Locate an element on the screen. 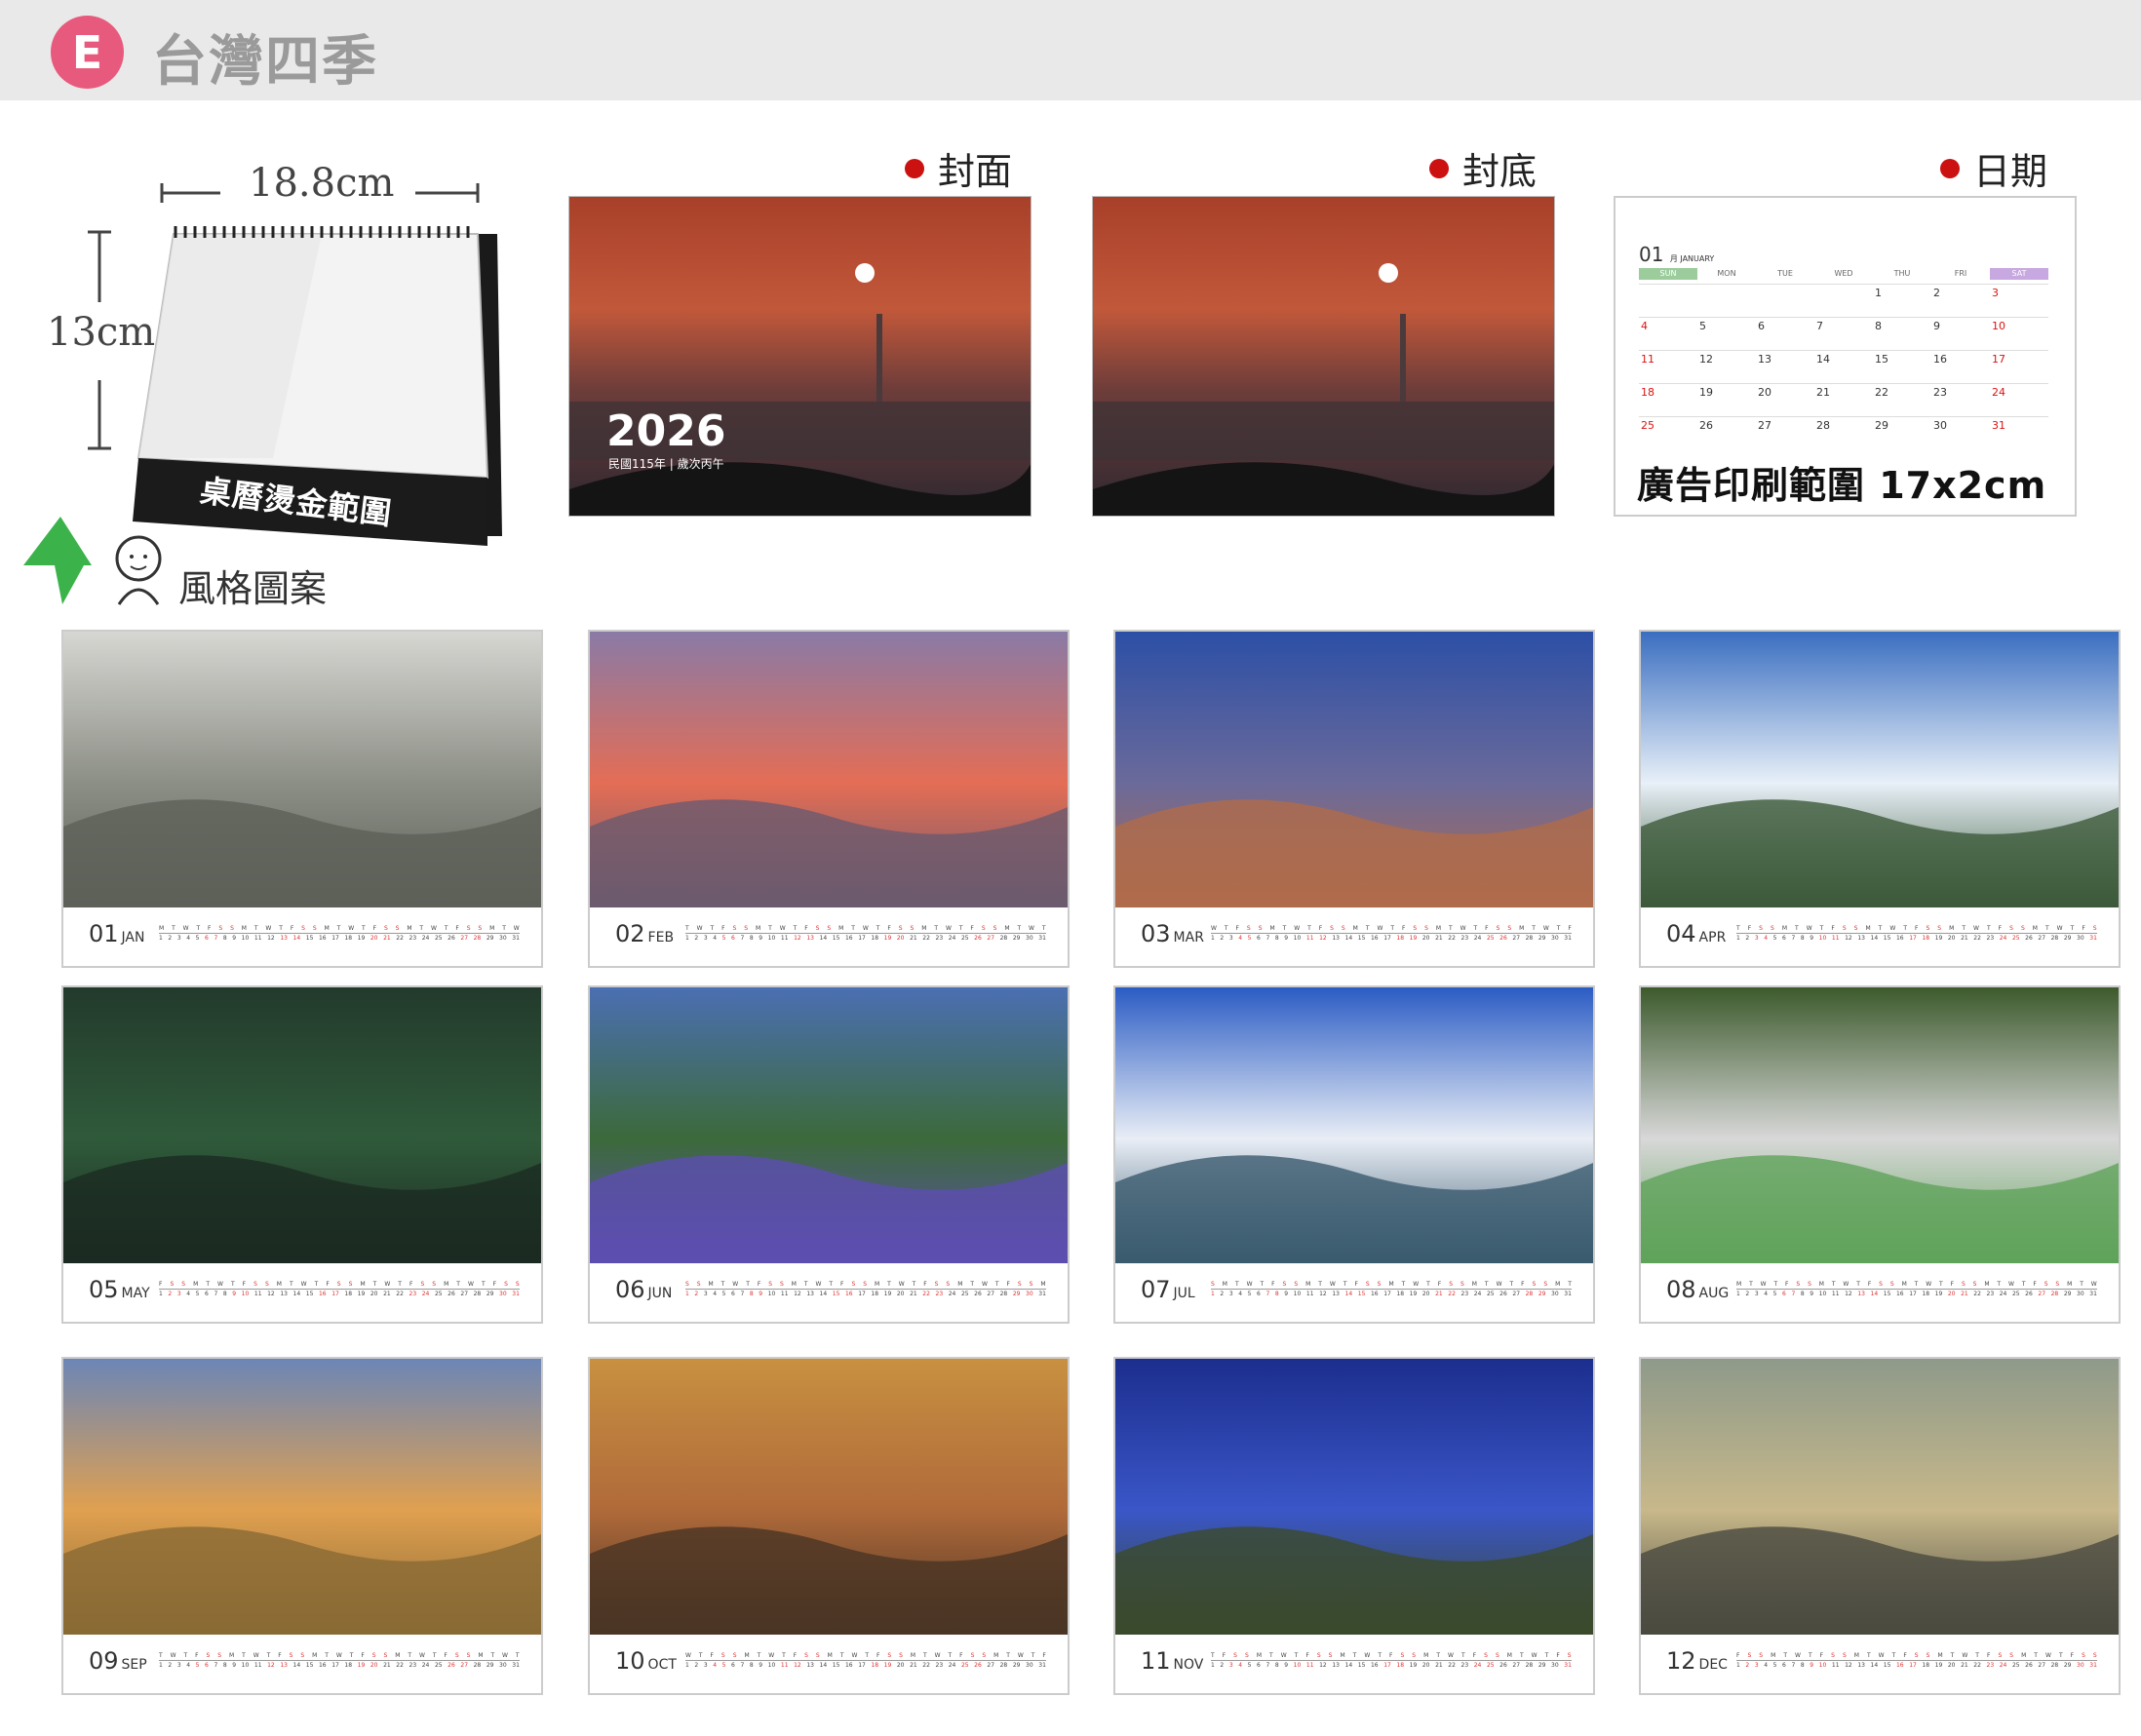 The height and width of the screenshot is (1736, 2141). date-cell: 5 is located at coordinates (1726, 333).